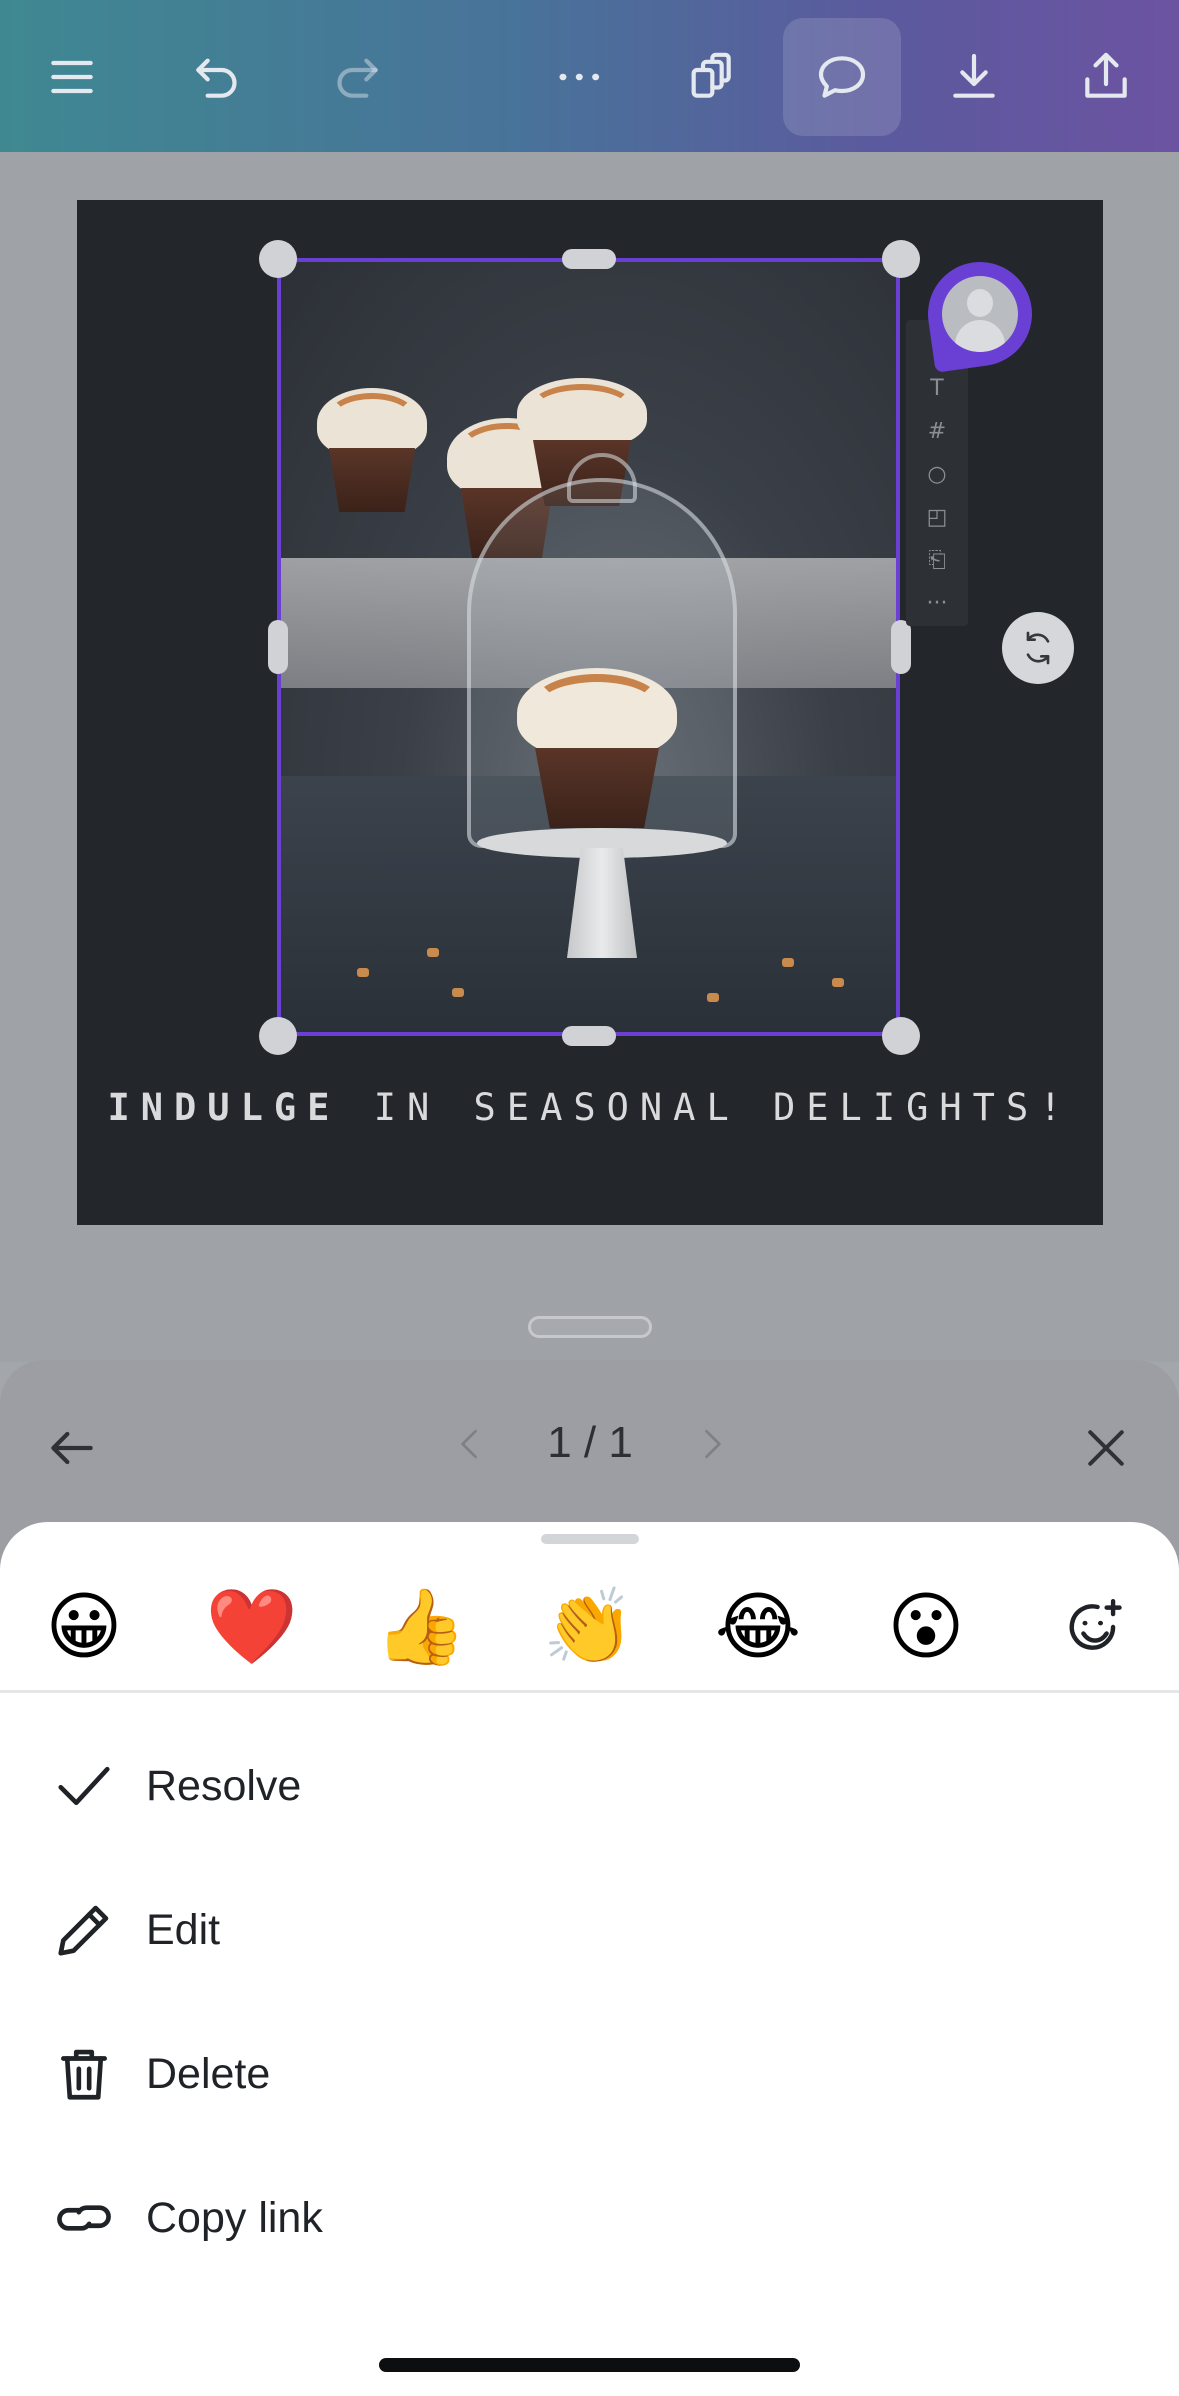 This screenshot has width=1179, height=2396. I want to click on replace-image-button, so click(1038, 648).